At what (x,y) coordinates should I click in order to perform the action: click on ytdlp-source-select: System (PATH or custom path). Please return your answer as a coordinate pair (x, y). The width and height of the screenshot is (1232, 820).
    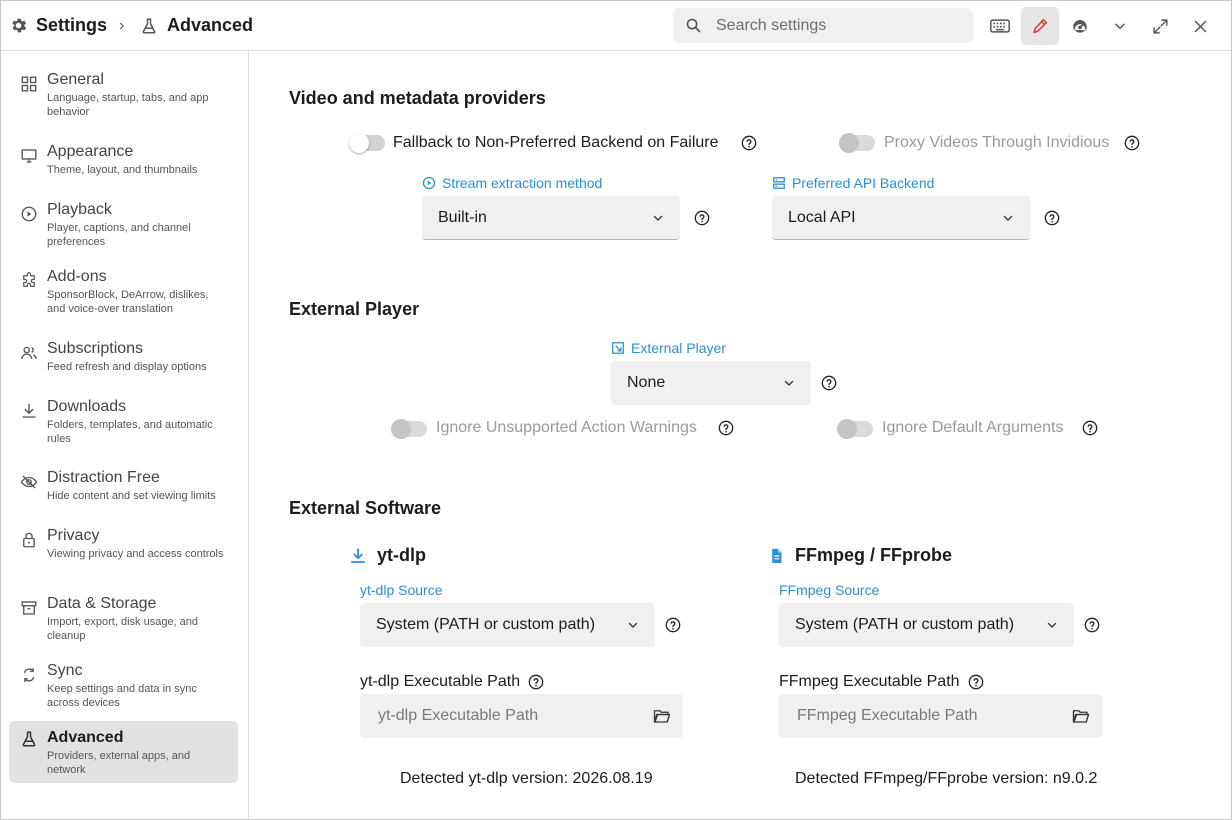
    Looking at the image, I should click on (507, 625).